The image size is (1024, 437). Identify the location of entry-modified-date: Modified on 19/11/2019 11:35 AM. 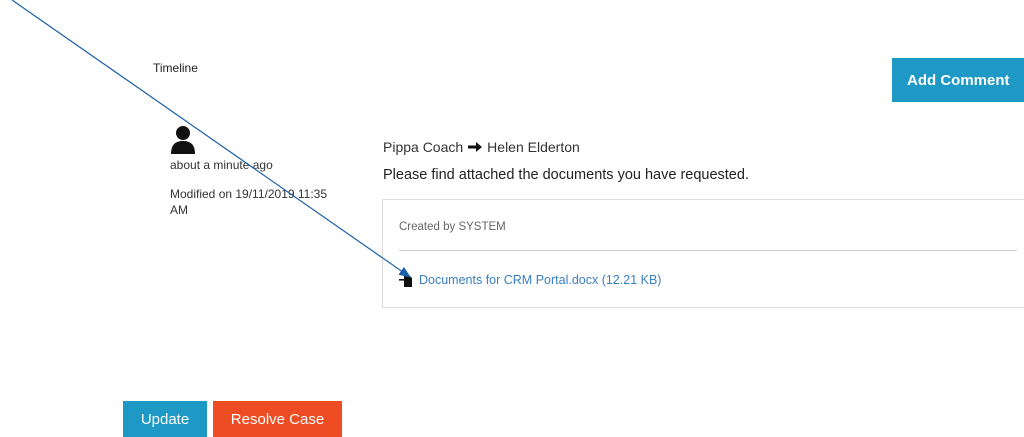
(249, 202).